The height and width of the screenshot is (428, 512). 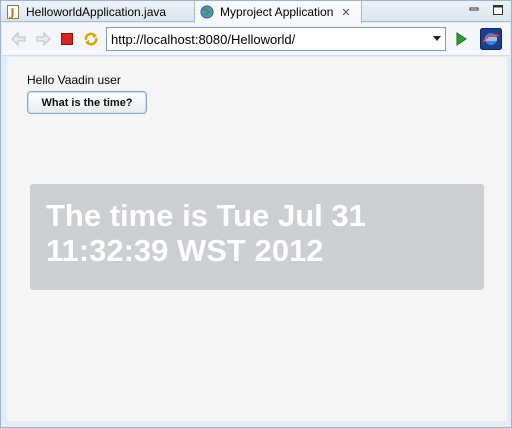 I want to click on eclipse-icon, so click(x=491, y=39).